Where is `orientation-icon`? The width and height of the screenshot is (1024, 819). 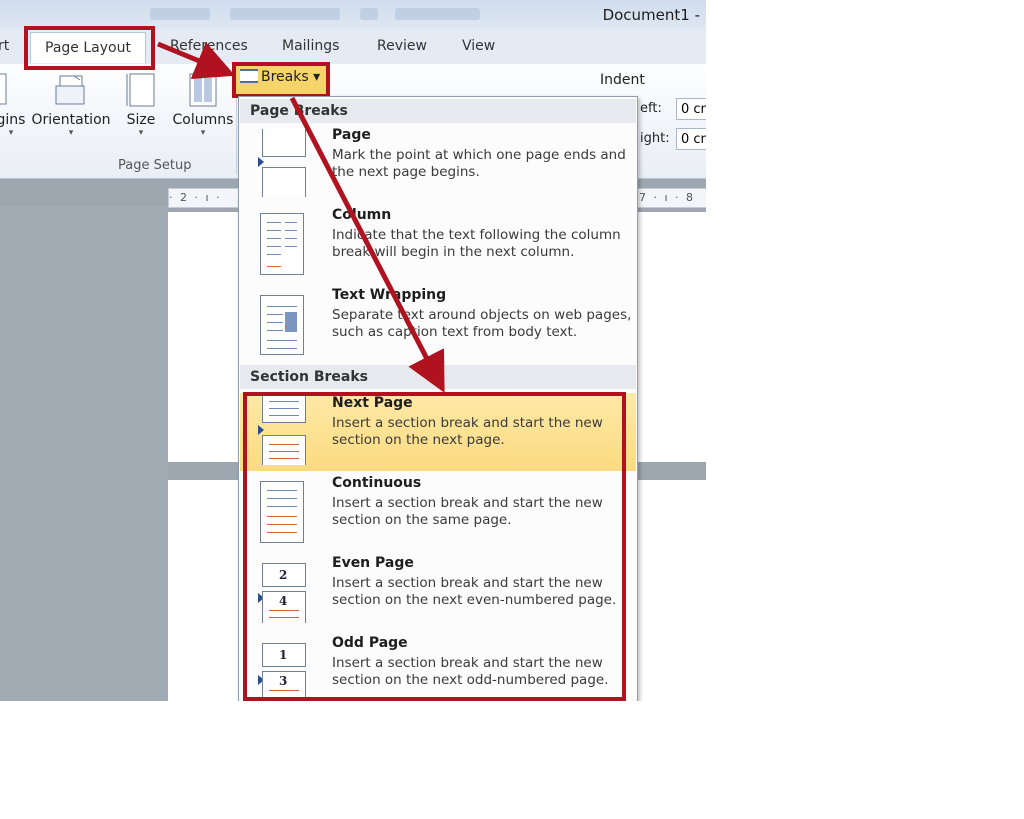 orientation-icon is located at coordinates (71, 90).